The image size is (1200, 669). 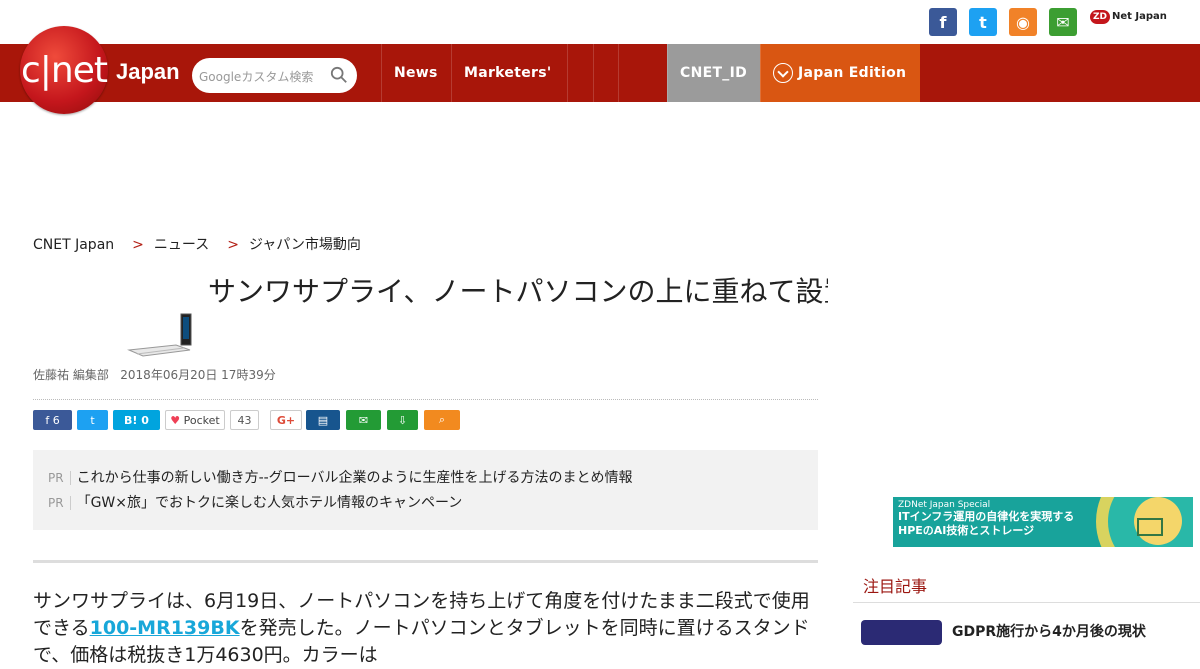 What do you see at coordinates (47, 420) in the screenshot?
I see `facebook-share-icon: f` at bounding box center [47, 420].